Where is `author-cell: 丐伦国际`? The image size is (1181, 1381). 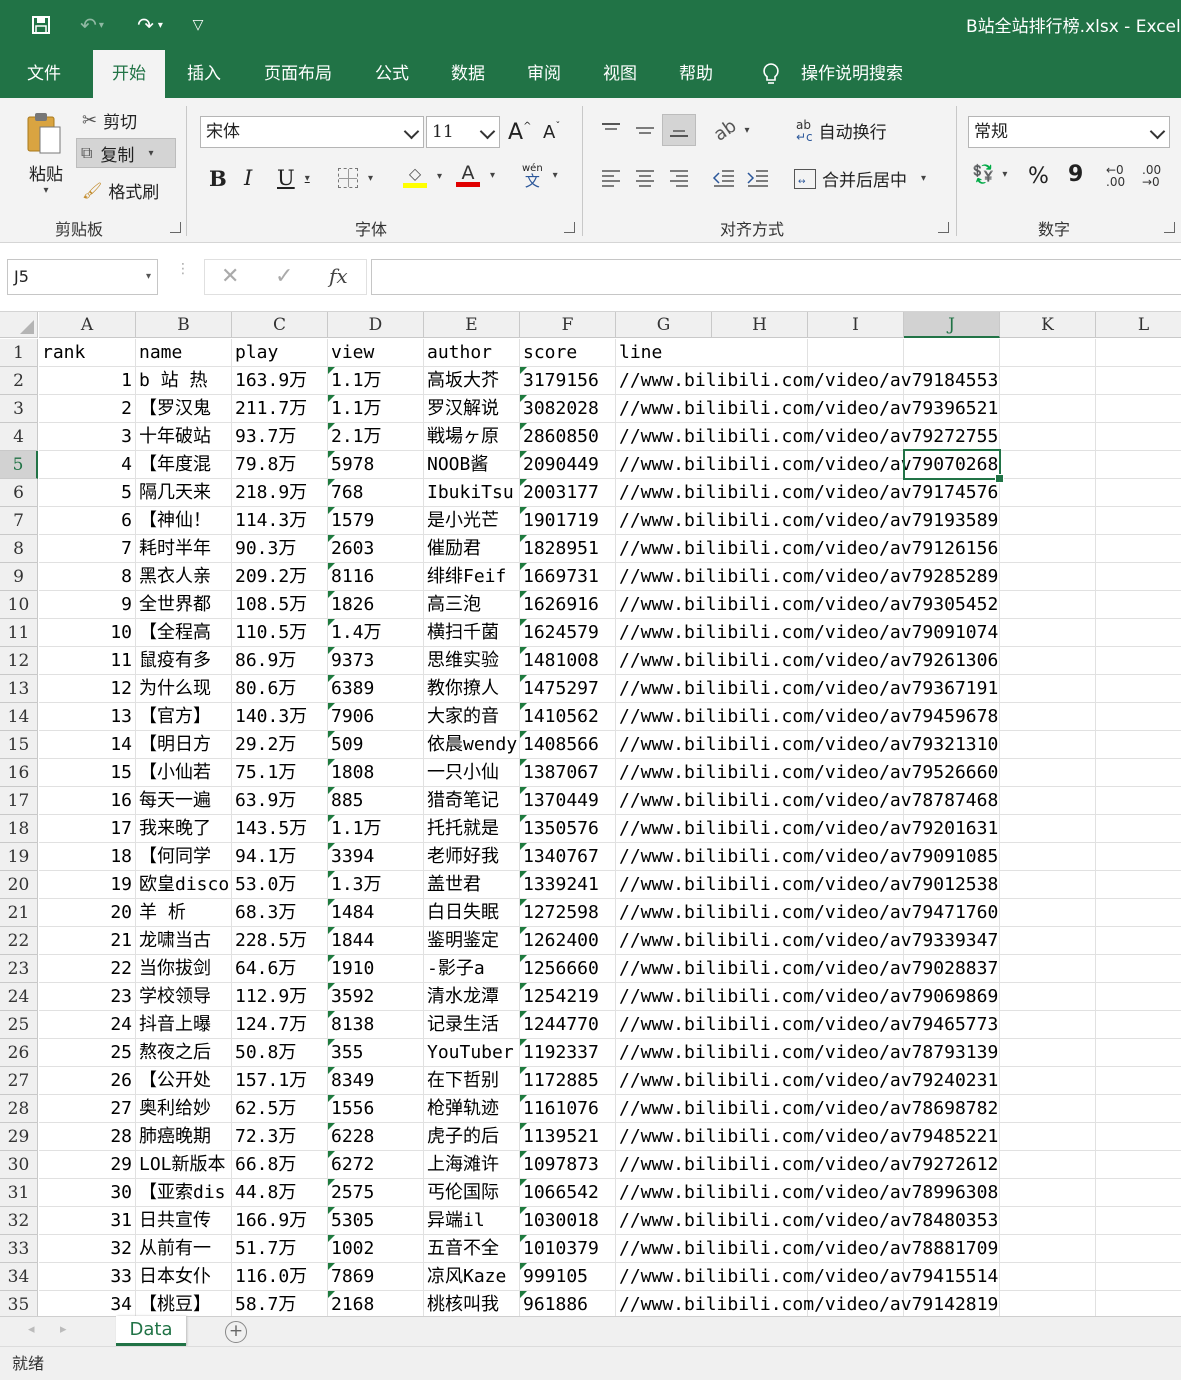
author-cell: 丐伦国际 is located at coordinates (472, 1193).